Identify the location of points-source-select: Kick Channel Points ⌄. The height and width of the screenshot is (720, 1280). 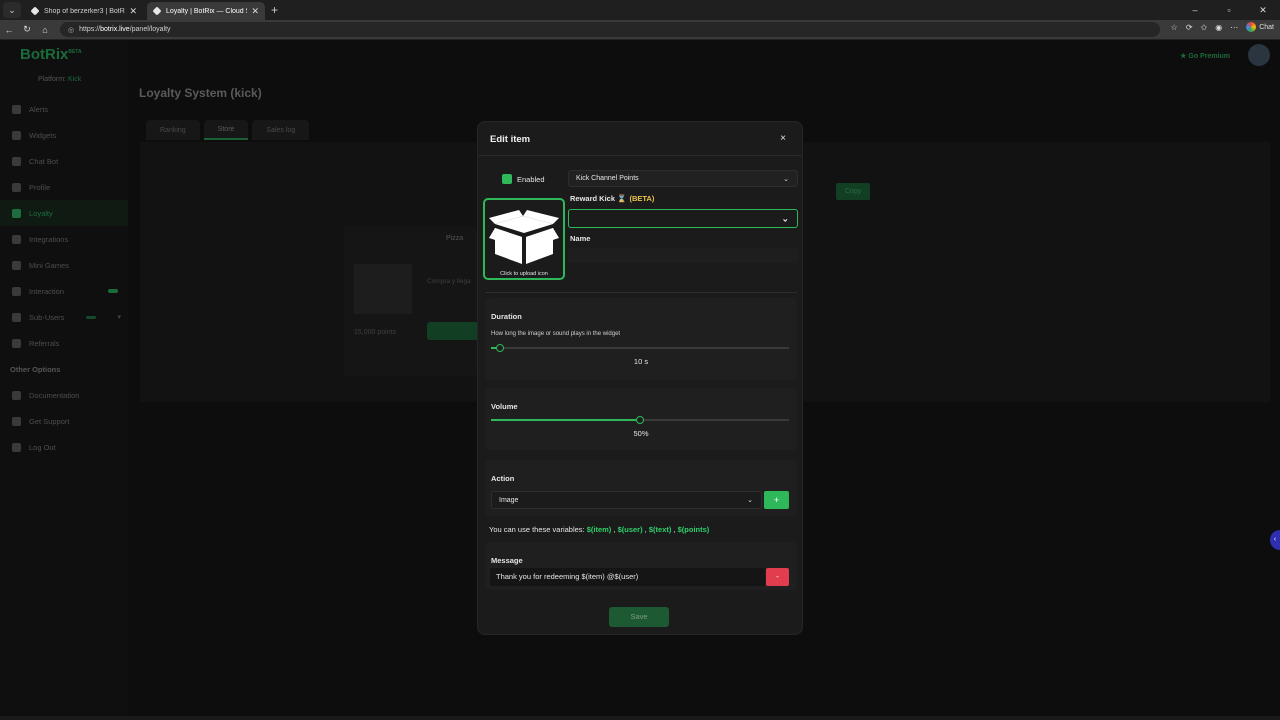
(683, 178).